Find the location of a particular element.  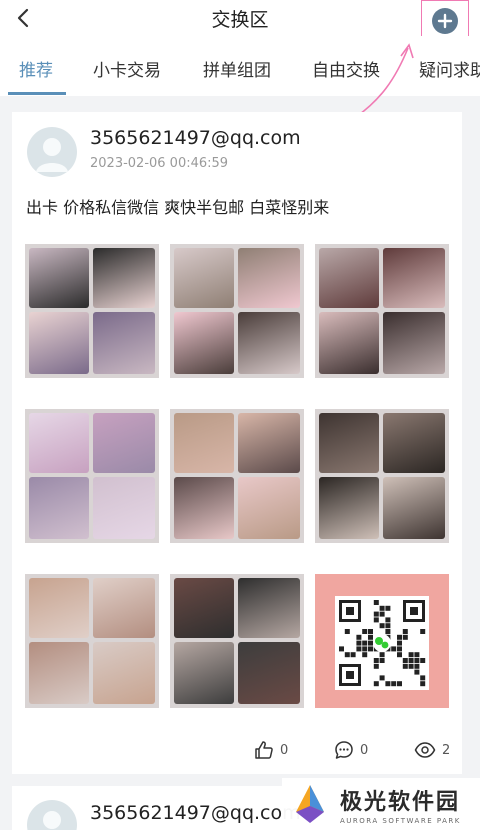

thumbs-up-icon is located at coordinates (264, 750).